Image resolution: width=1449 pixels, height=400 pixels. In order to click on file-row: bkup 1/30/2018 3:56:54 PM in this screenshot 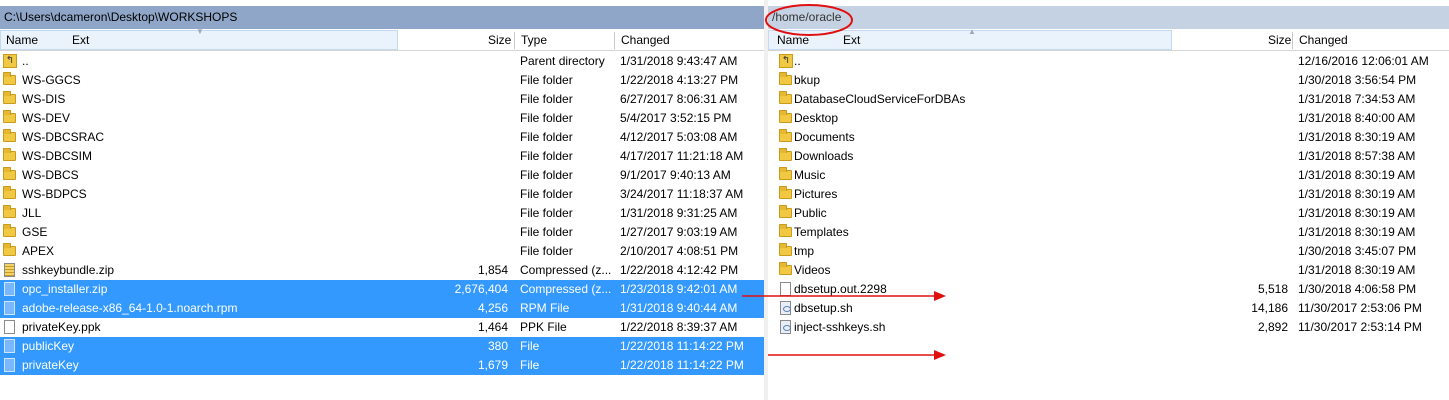, I will do `click(1108, 80)`.